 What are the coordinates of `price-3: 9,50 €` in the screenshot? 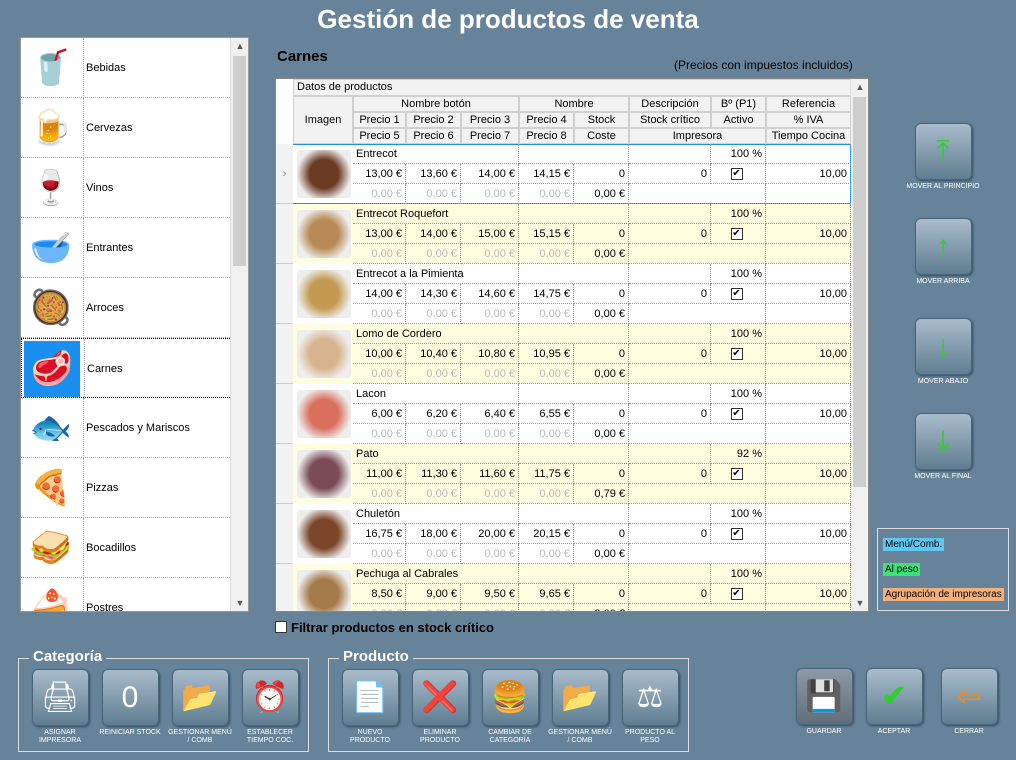 It's located at (490, 594).